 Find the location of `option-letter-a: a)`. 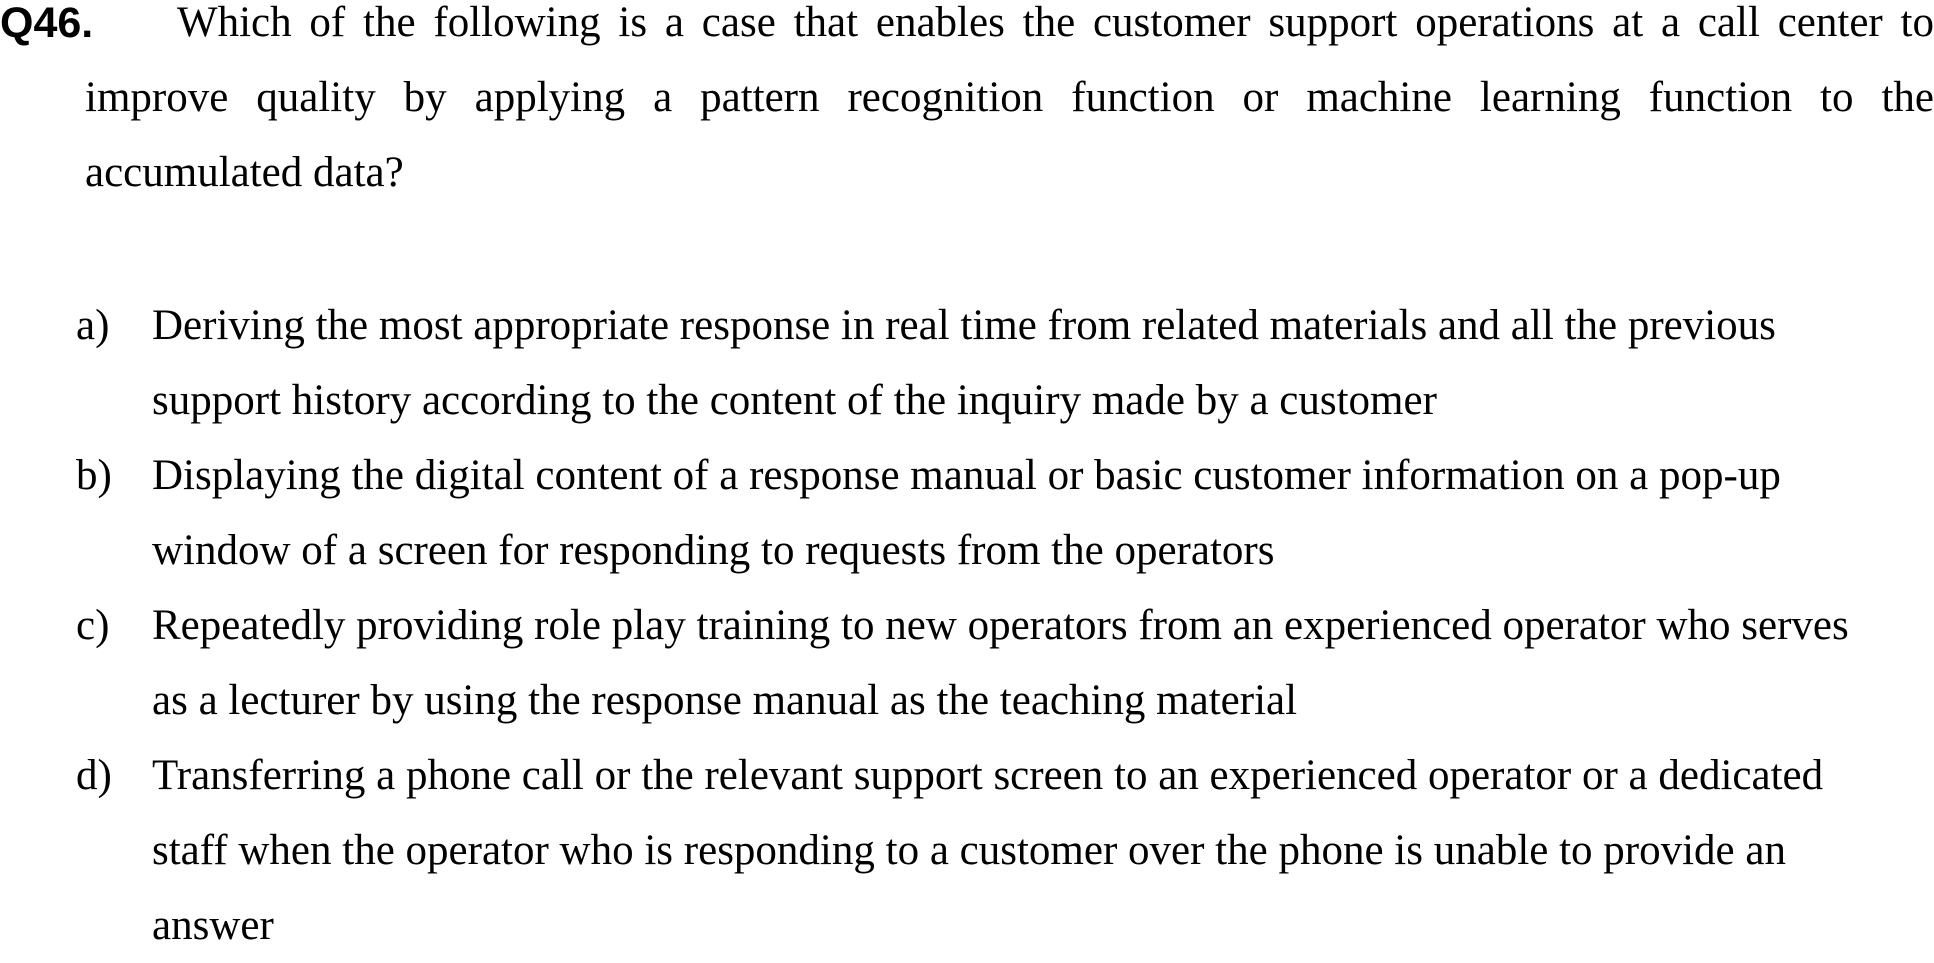

option-letter-a: a) is located at coordinates (93, 325).